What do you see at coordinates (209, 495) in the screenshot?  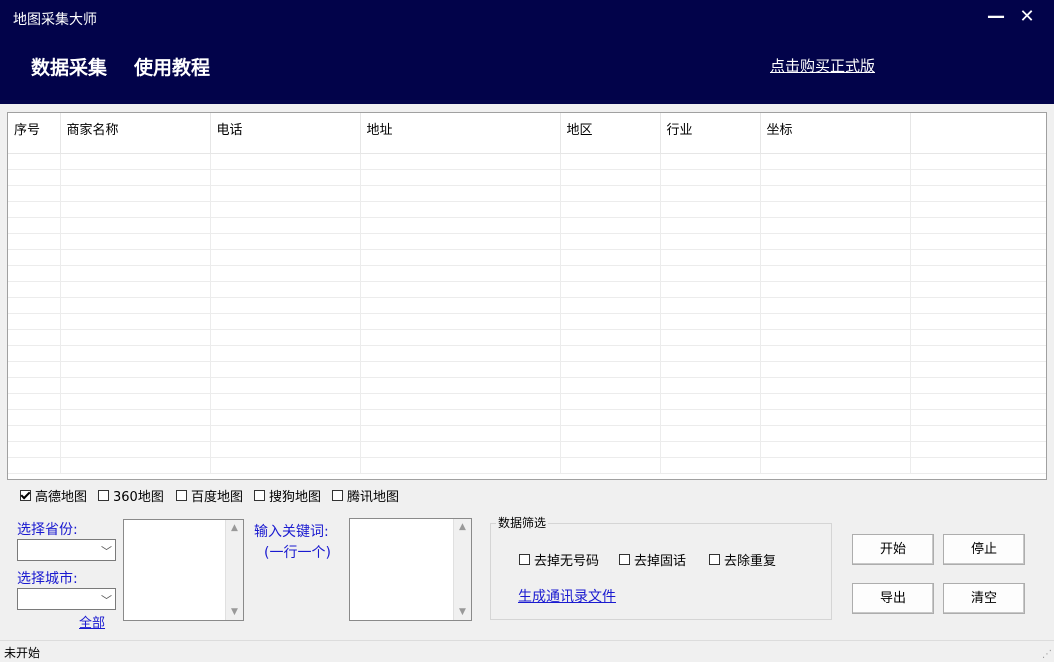 I see `map-source-baidu: 百度地图` at bounding box center [209, 495].